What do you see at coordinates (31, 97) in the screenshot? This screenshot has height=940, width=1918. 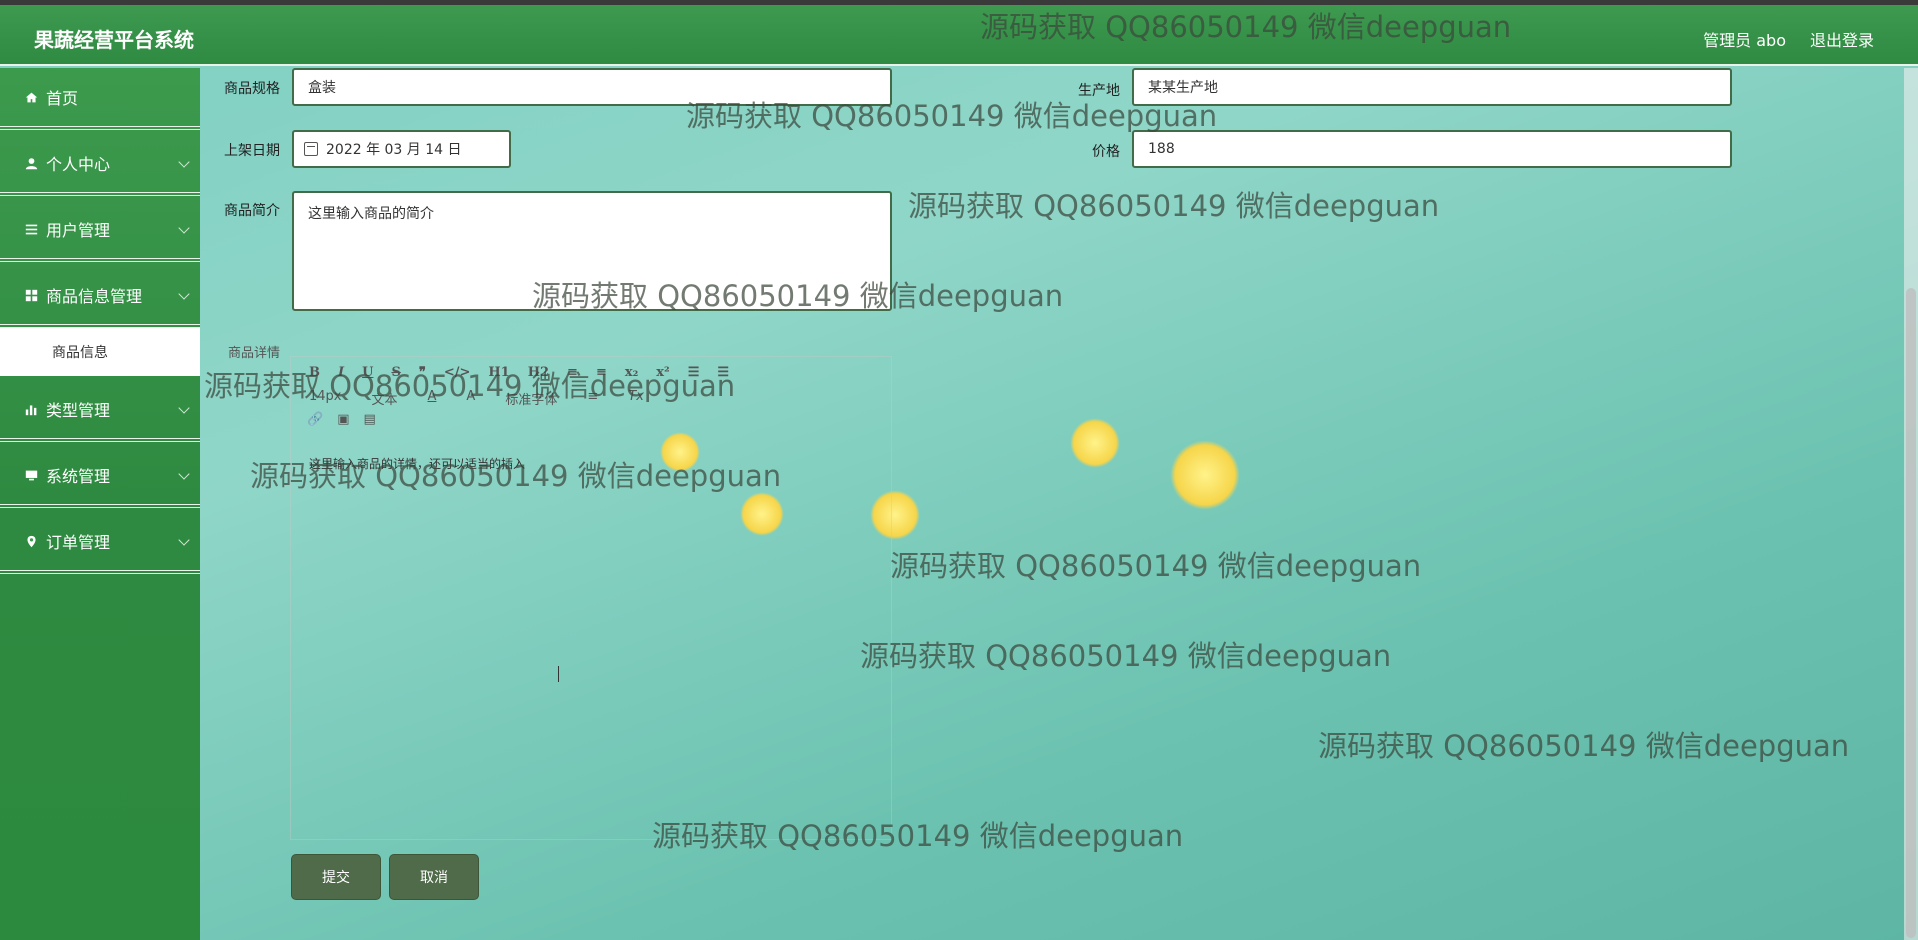 I see `home-icon` at bounding box center [31, 97].